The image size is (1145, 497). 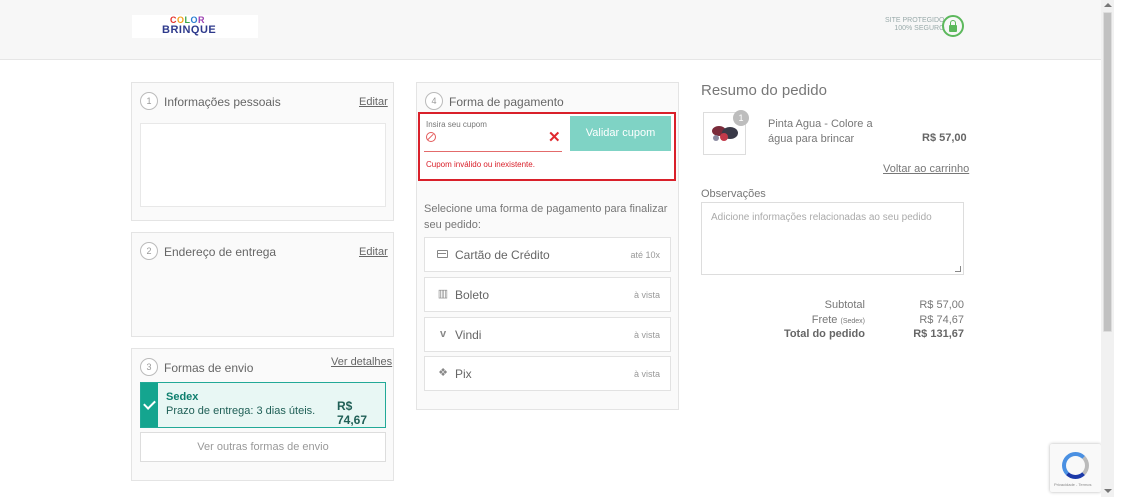 What do you see at coordinates (741, 118) in the screenshot?
I see `product-quantity-badge: 1` at bounding box center [741, 118].